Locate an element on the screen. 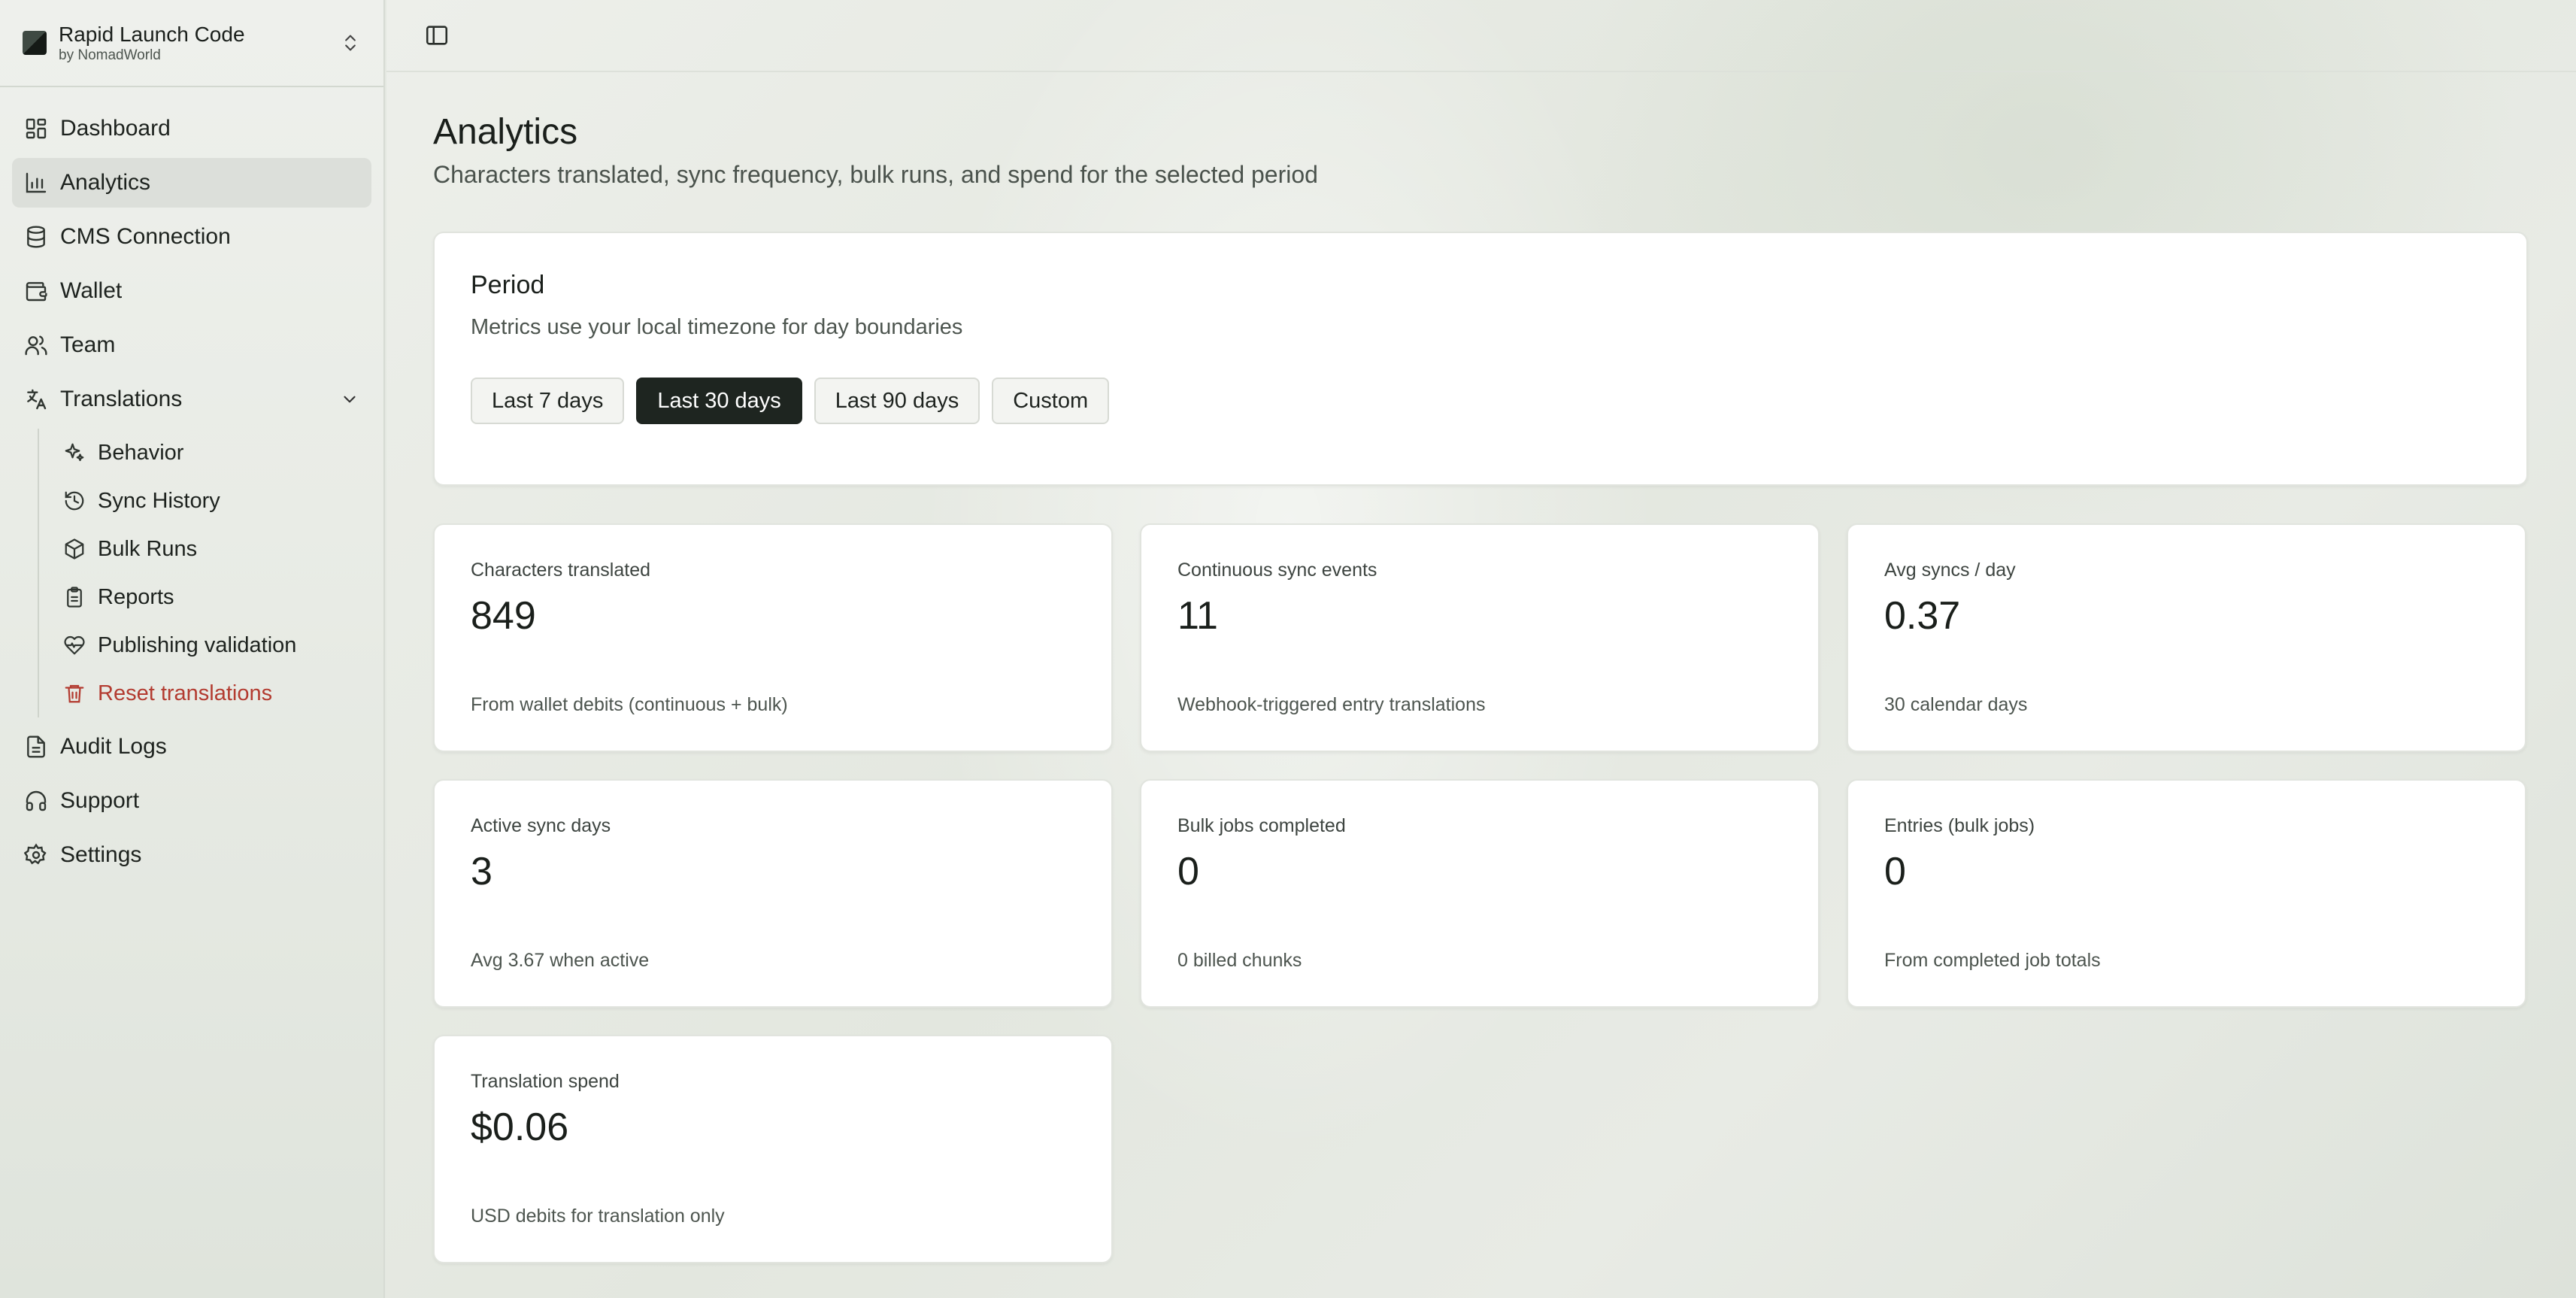 The image size is (2576, 1298). history-icon is located at coordinates (74, 501).